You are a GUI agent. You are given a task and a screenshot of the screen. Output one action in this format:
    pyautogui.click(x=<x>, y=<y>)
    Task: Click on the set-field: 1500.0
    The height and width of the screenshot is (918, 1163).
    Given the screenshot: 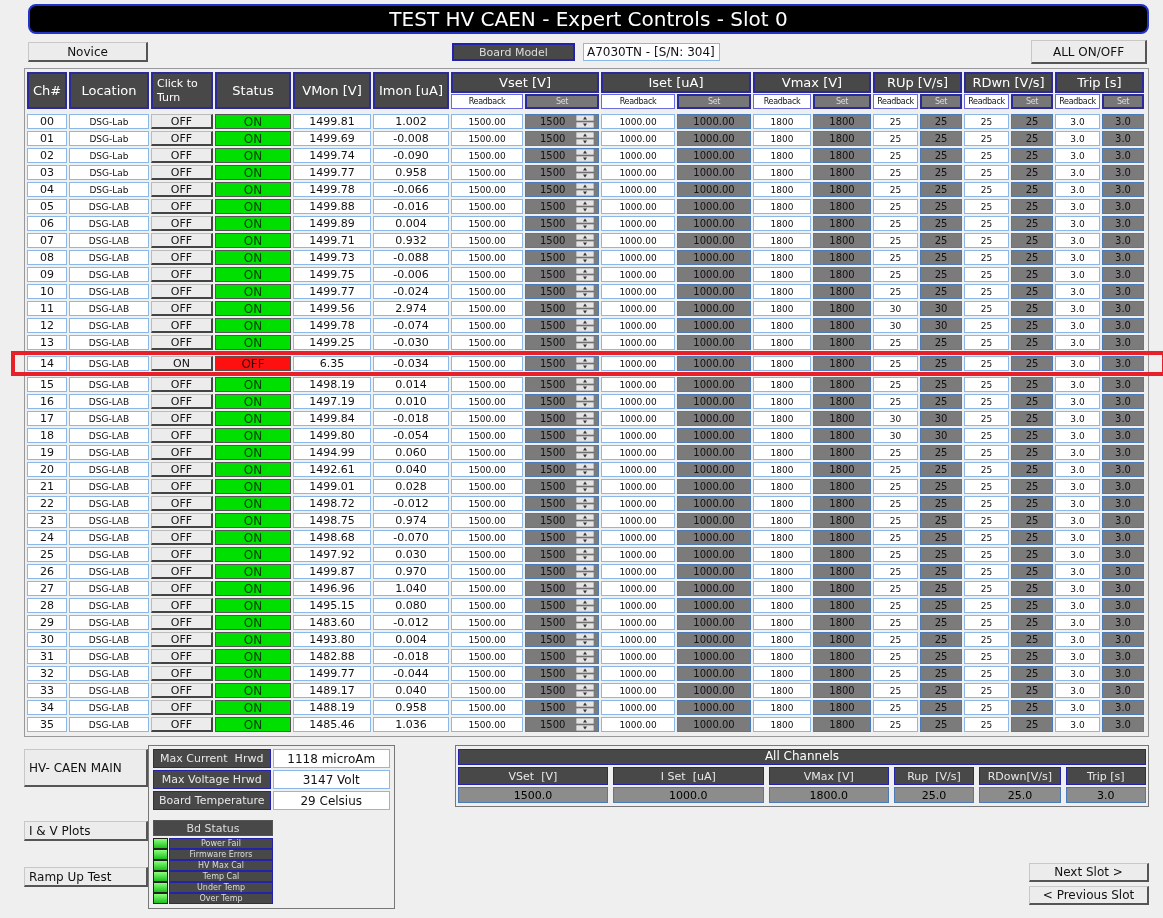 What is the action you would take?
    pyautogui.click(x=533, y=795)
    